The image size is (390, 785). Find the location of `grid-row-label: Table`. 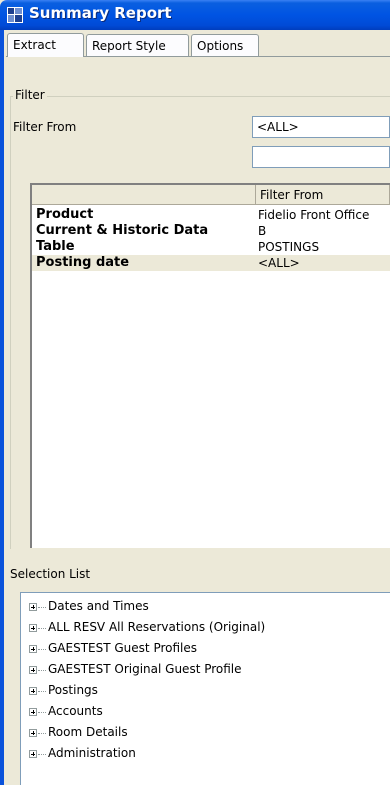

grid-row-label: Table is located at coordinates (55, 246).